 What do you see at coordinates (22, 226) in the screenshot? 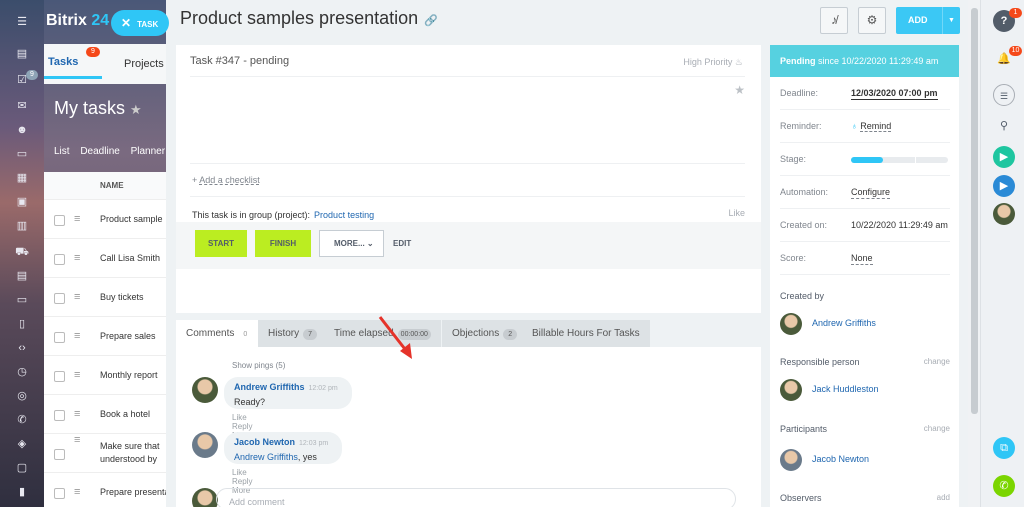
I see `crm-icon: ▥` at bounding box center [22, 226].